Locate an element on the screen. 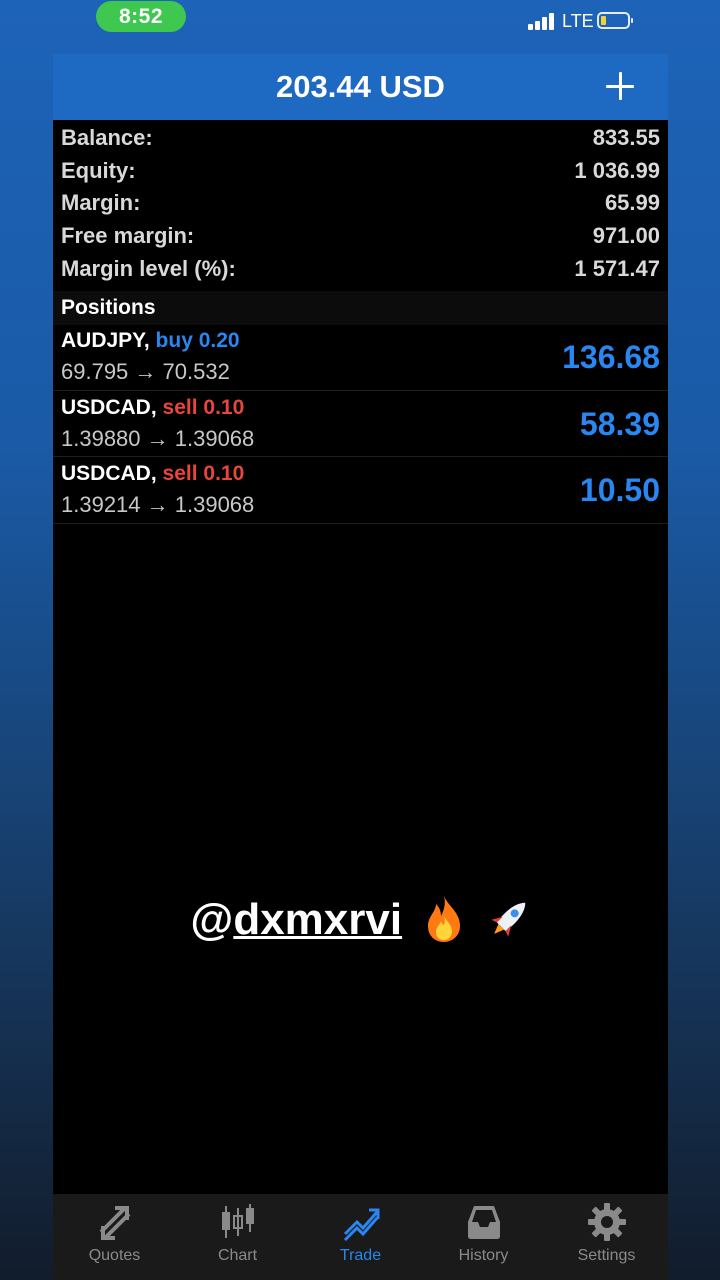  position-row: AUDJPY, buy 0.20 69.795 → 70.532 136.68 is located at coordinates (360, 357).